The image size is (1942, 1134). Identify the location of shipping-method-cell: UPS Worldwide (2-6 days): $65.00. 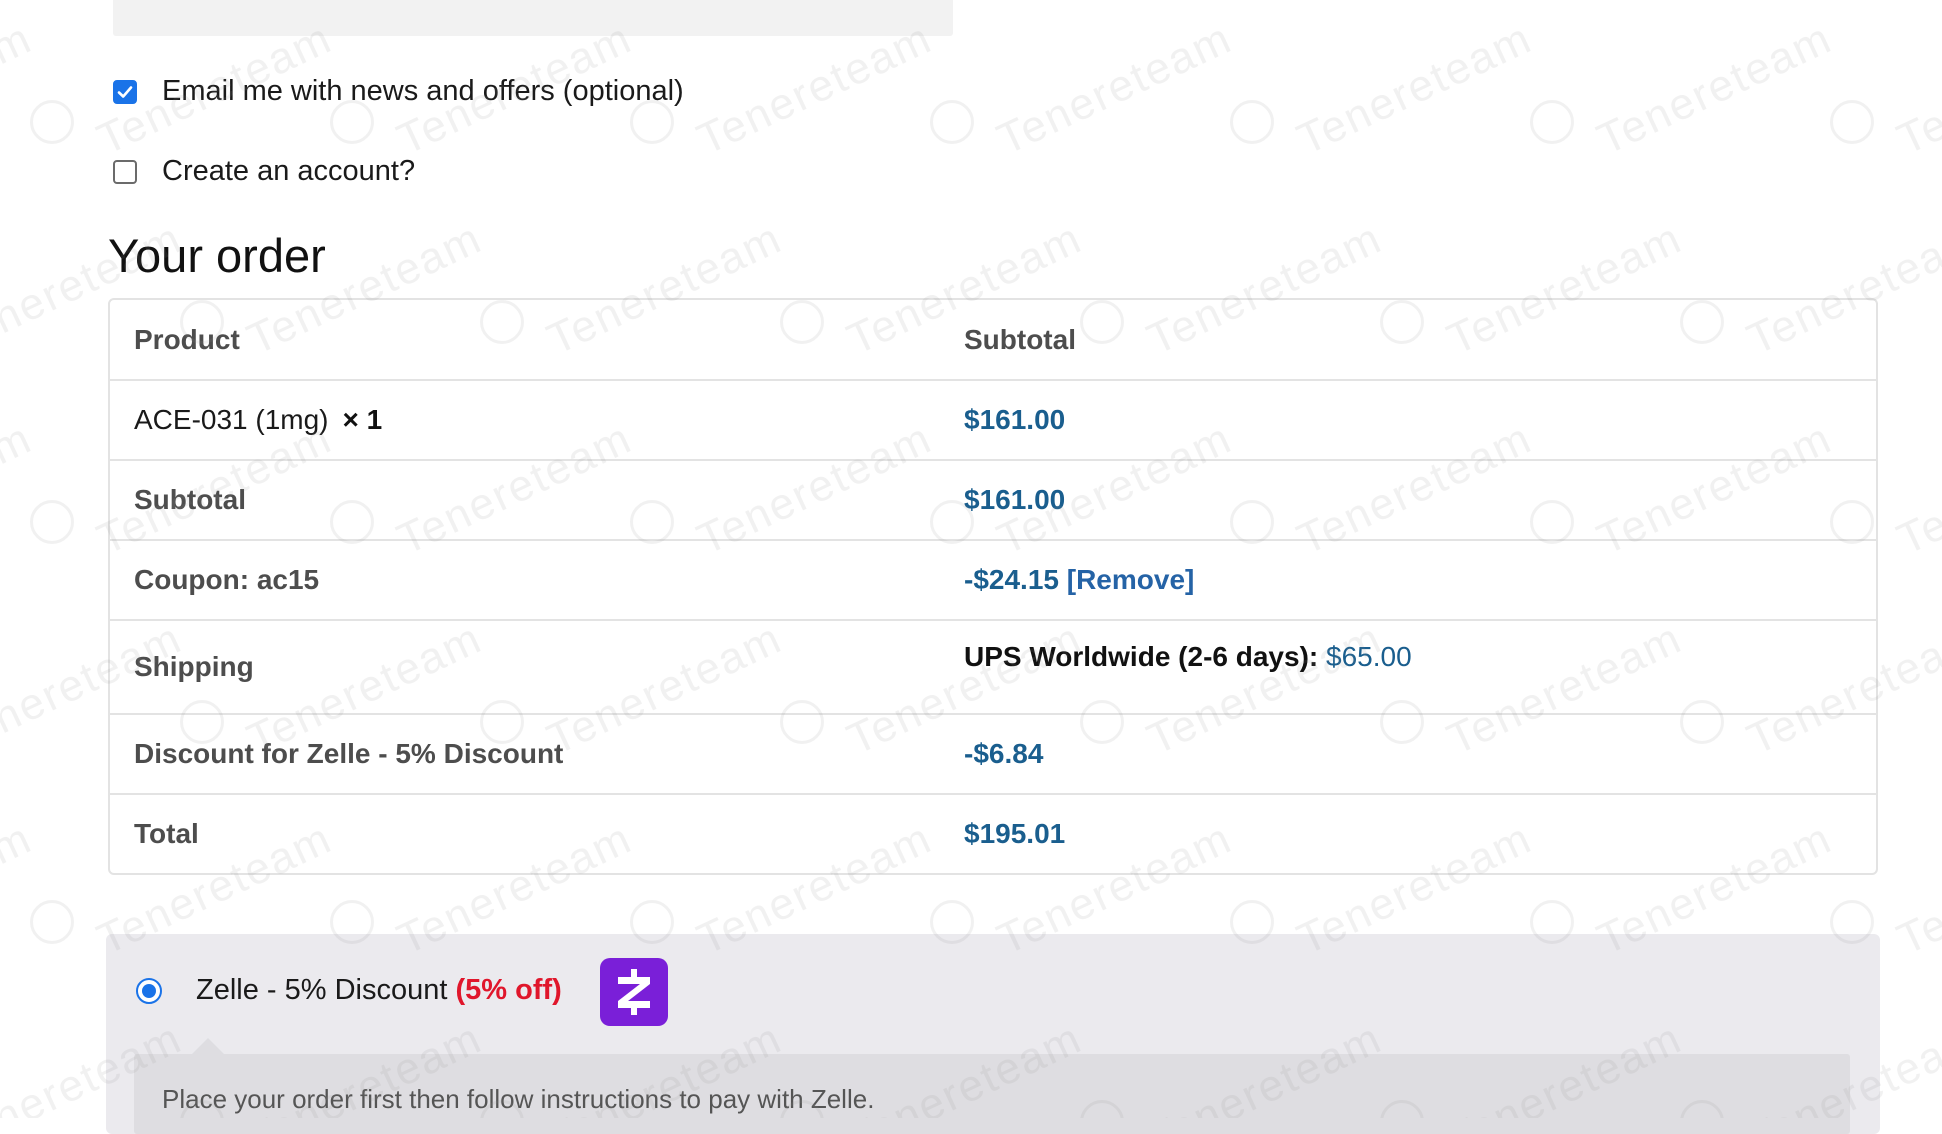
(1420, 647).